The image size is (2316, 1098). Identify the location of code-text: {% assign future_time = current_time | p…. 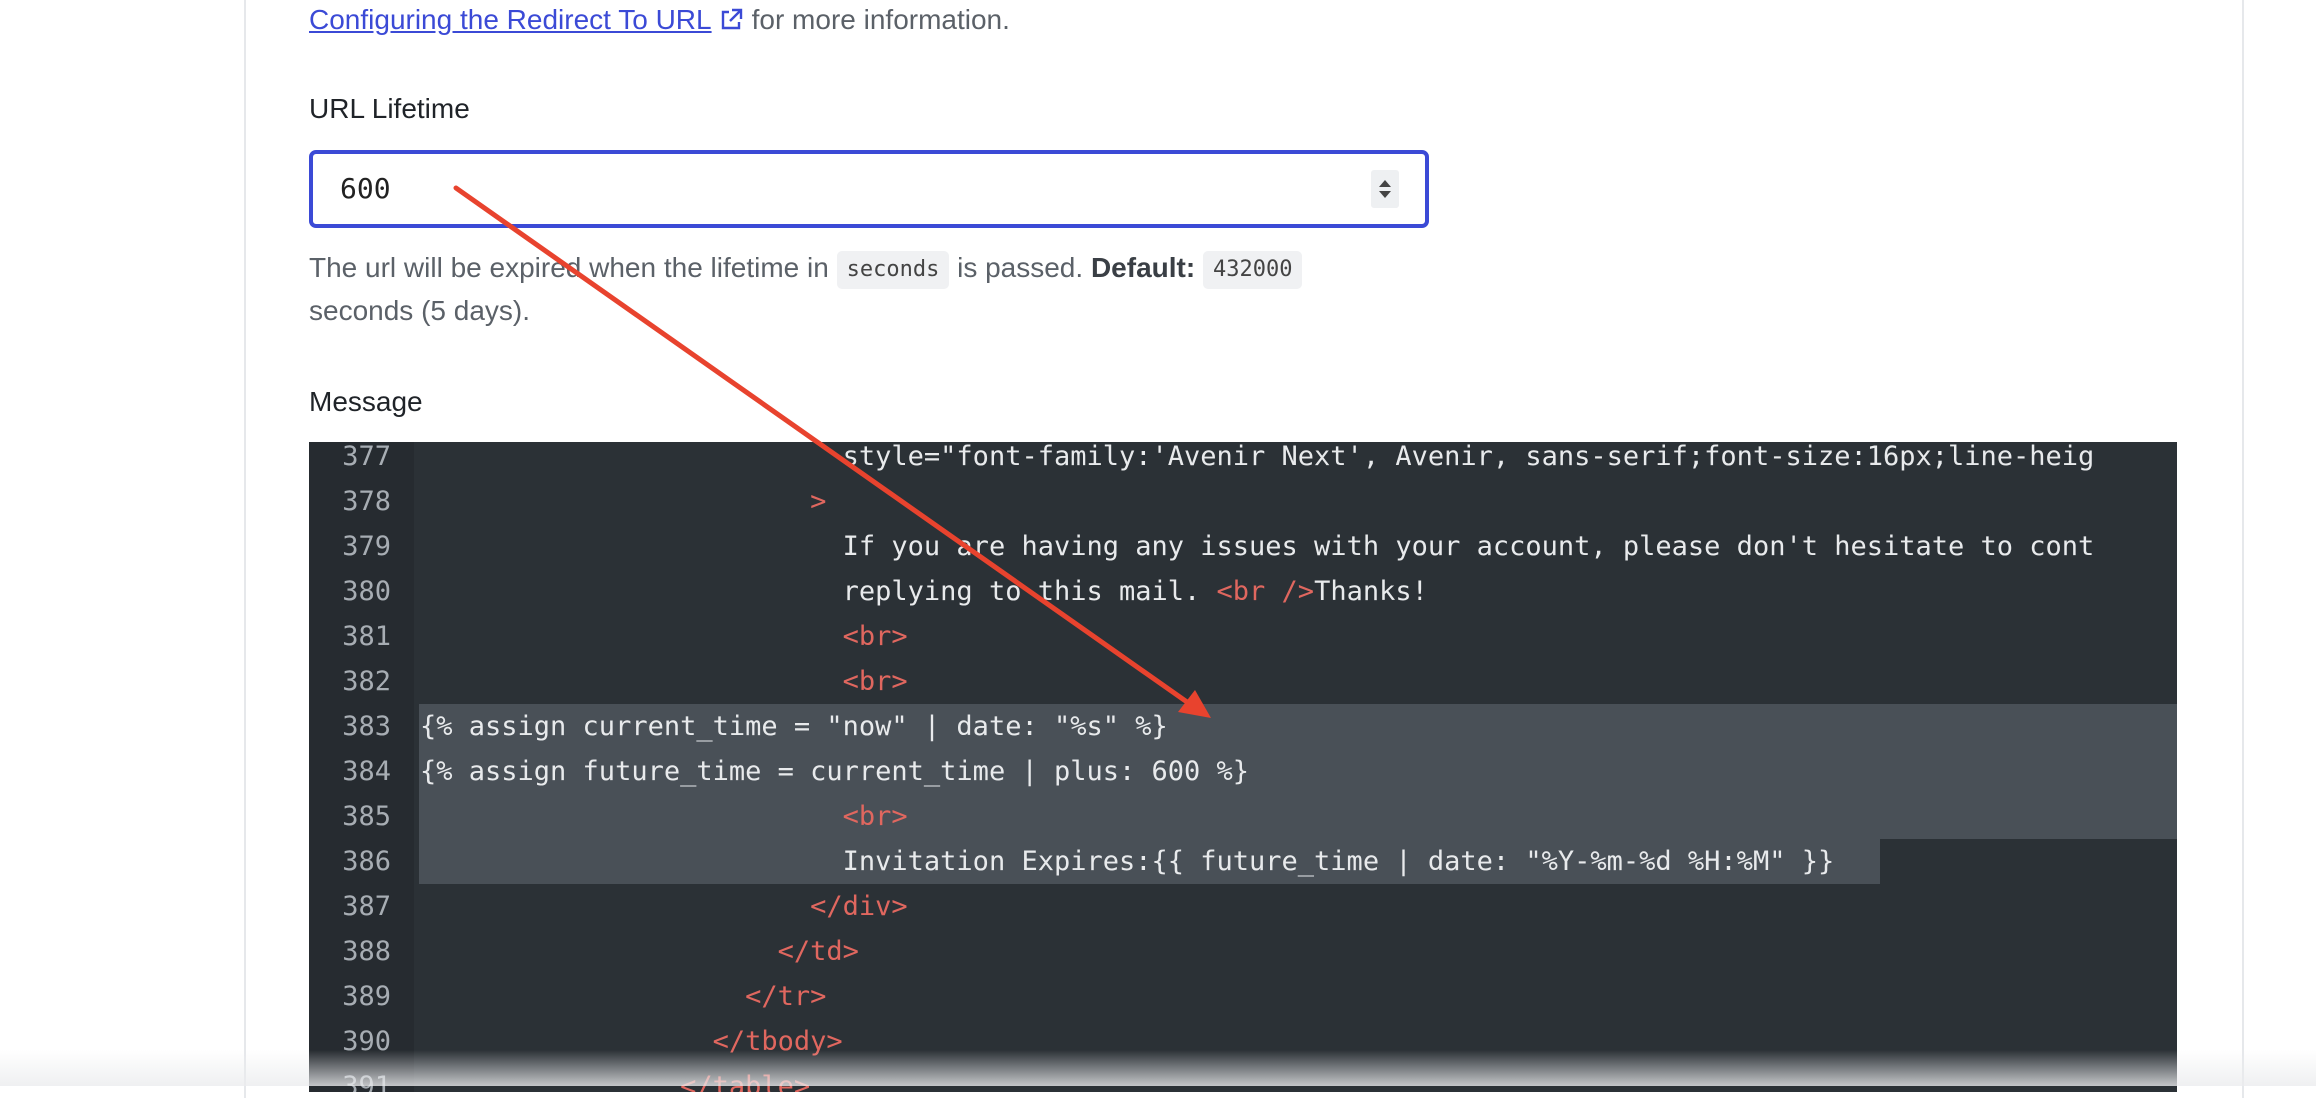
(834, 771).